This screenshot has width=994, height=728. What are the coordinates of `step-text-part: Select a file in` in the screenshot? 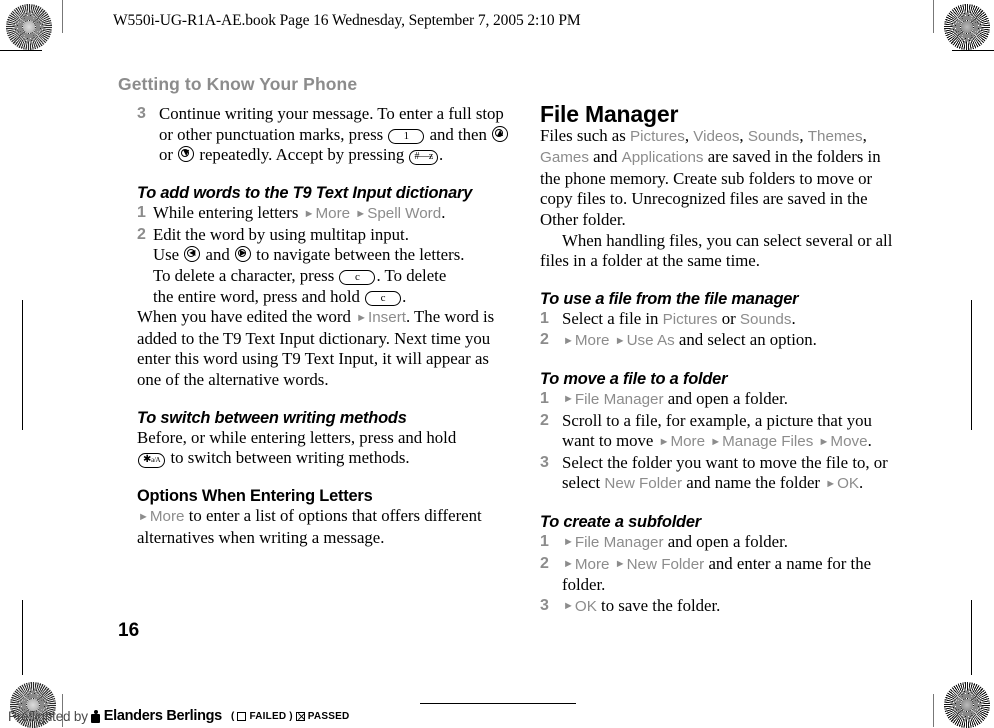 It's located at (610, 318).